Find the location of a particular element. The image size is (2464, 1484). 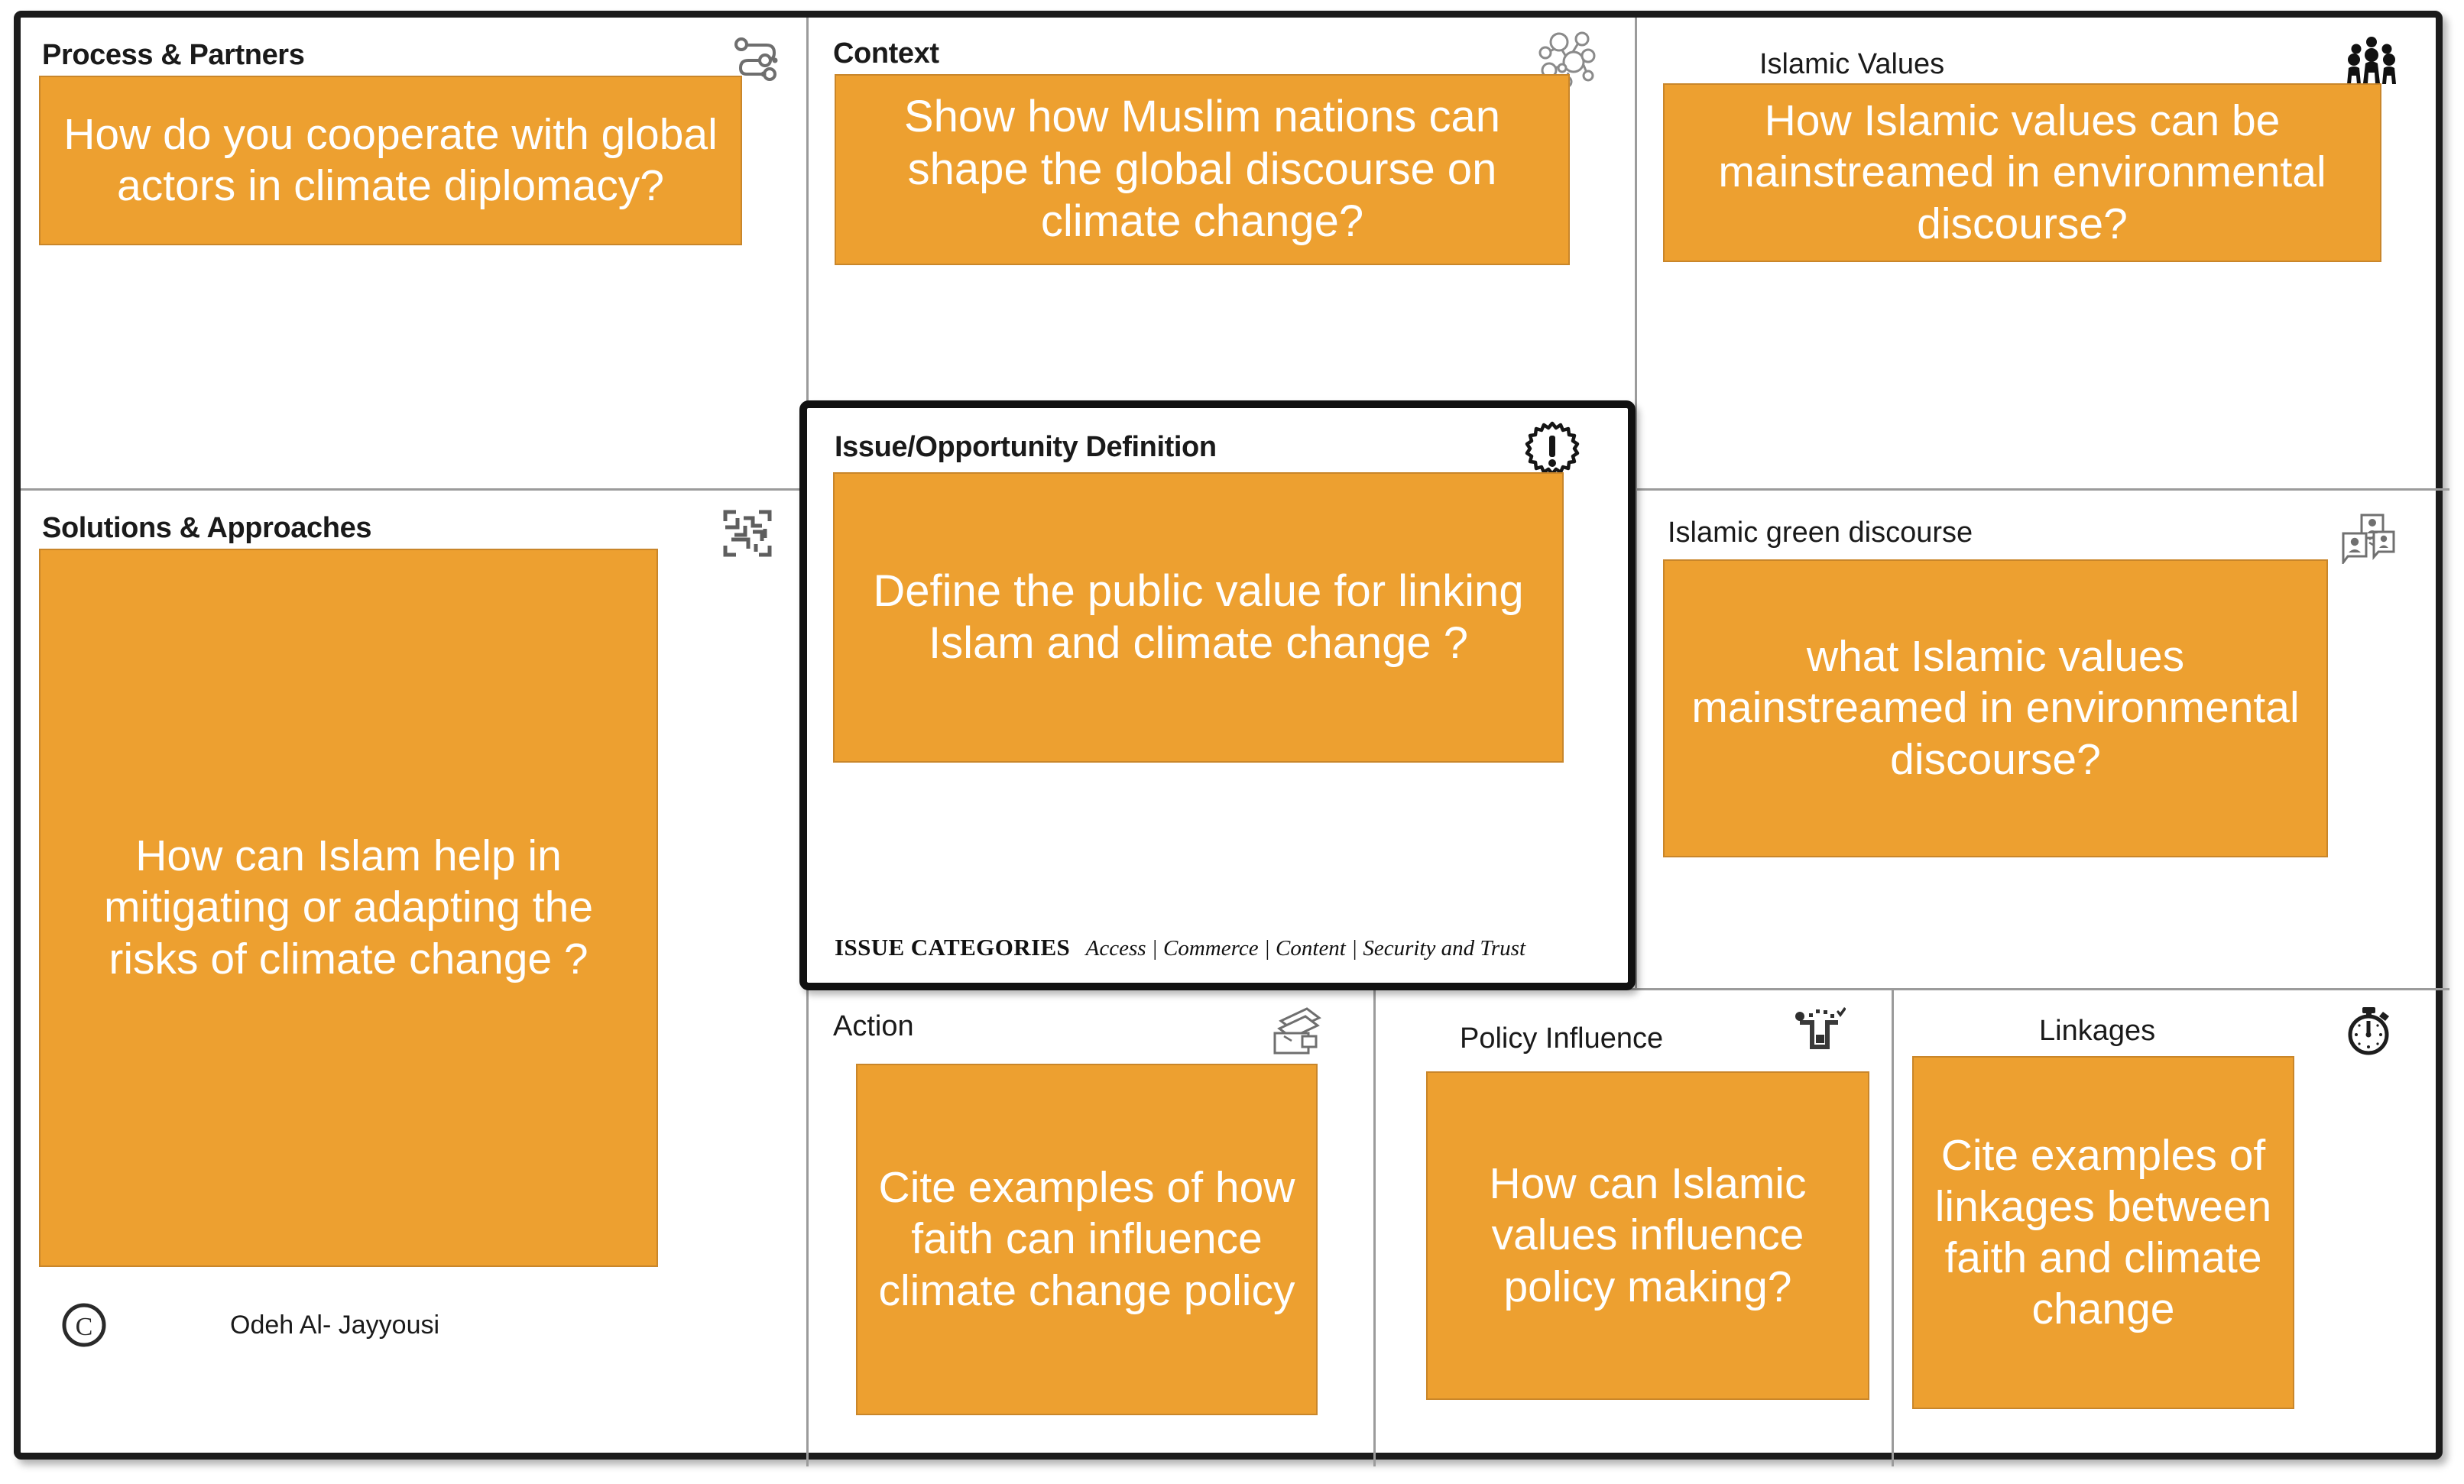

panel-title-islamic-values: Islamic Values is located at coordinates (1852, 64).